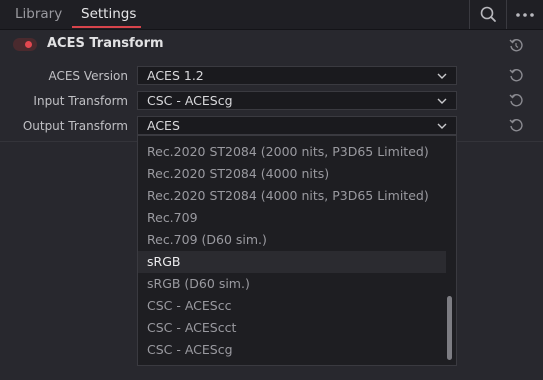  I want to click on menu-item: Rec.2020 ST2084 (4000 nits), so click(292, 174).